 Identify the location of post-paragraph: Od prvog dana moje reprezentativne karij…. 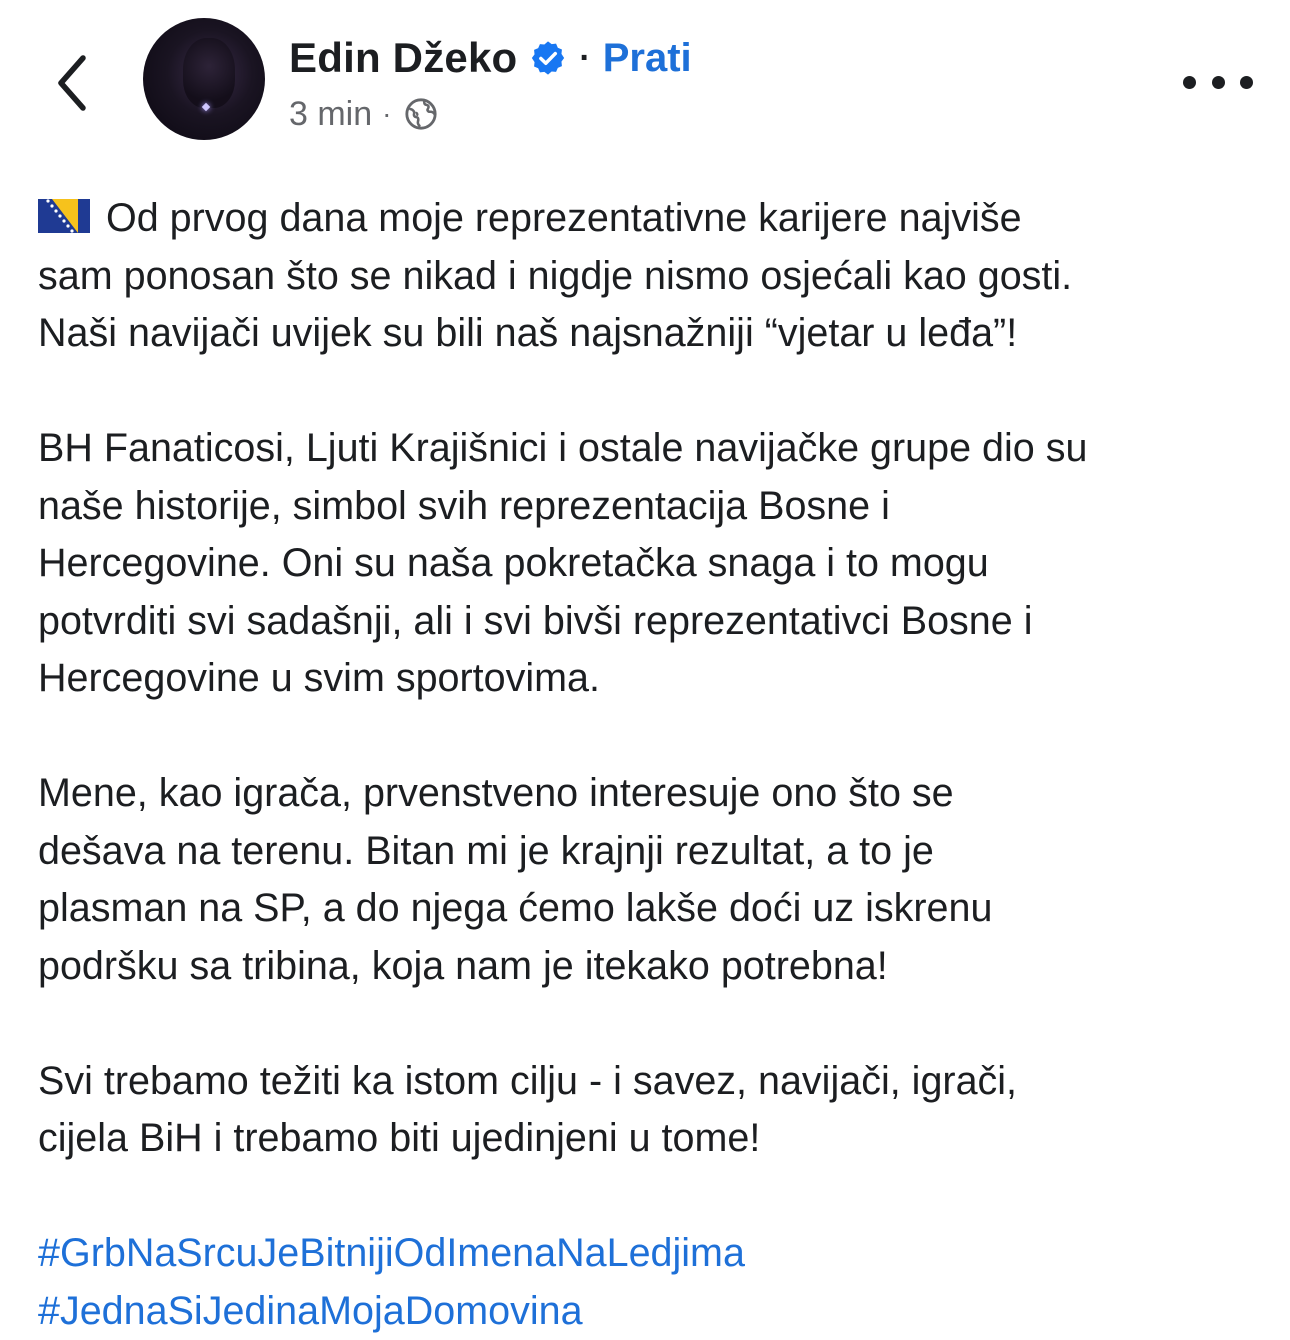
(653, 276).